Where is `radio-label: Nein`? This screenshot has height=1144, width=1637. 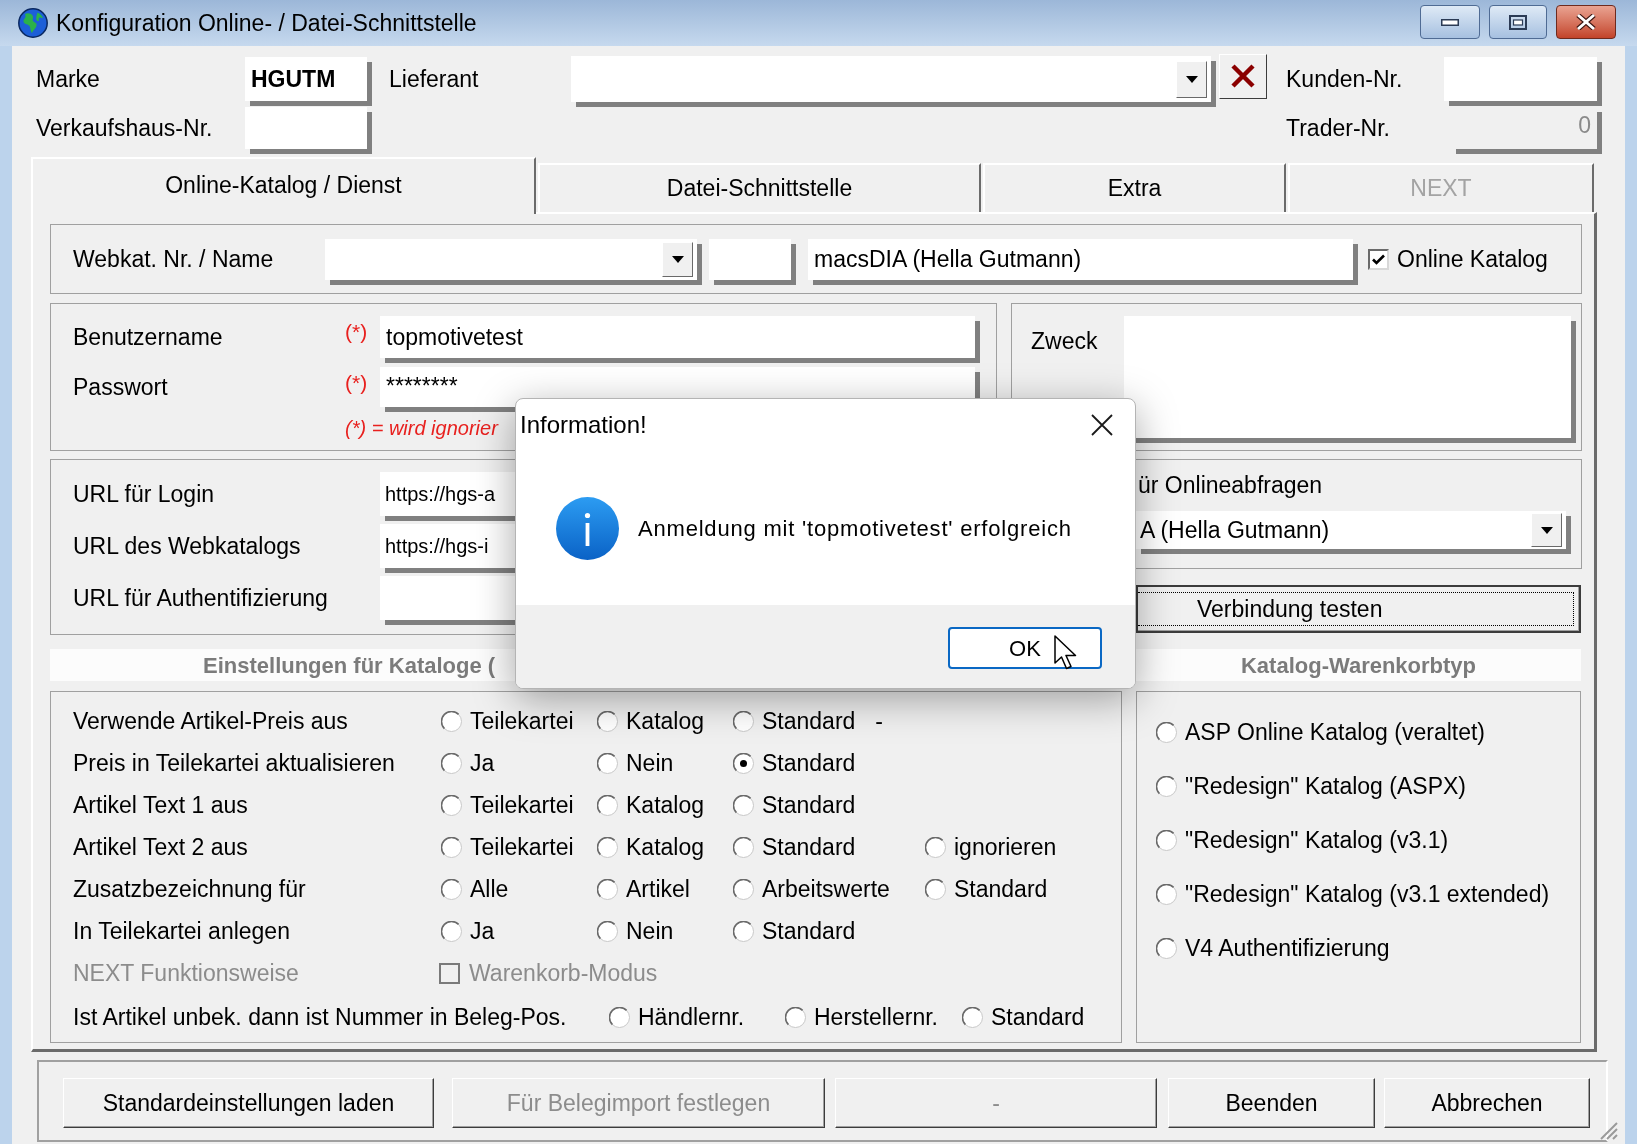
radio-label: Nein is located at coordinates (650, 763).